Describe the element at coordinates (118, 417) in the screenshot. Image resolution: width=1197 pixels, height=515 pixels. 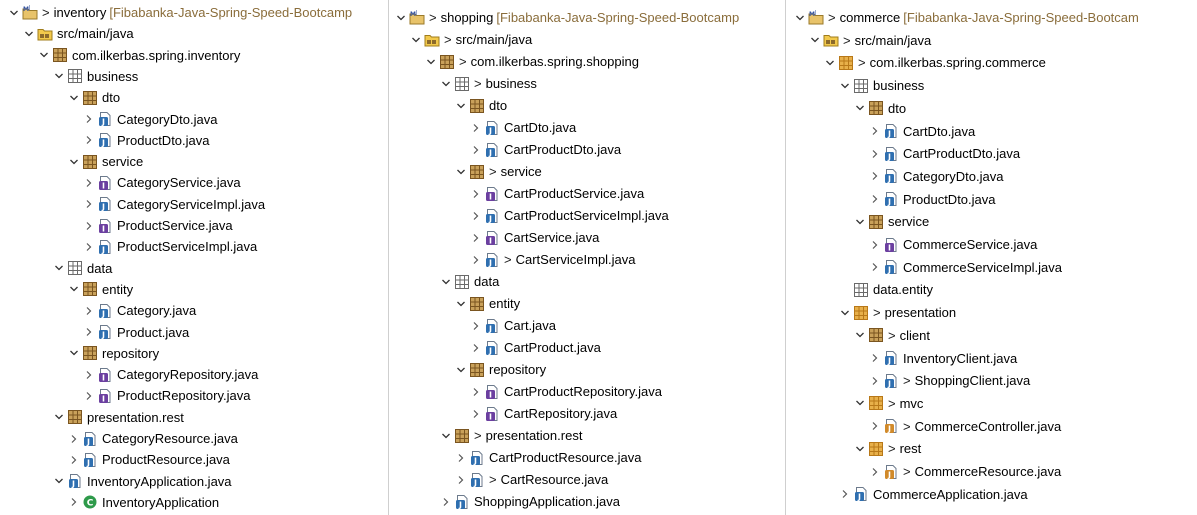
I see `tree-item-presentation-rest: presentation.rest` at that location.